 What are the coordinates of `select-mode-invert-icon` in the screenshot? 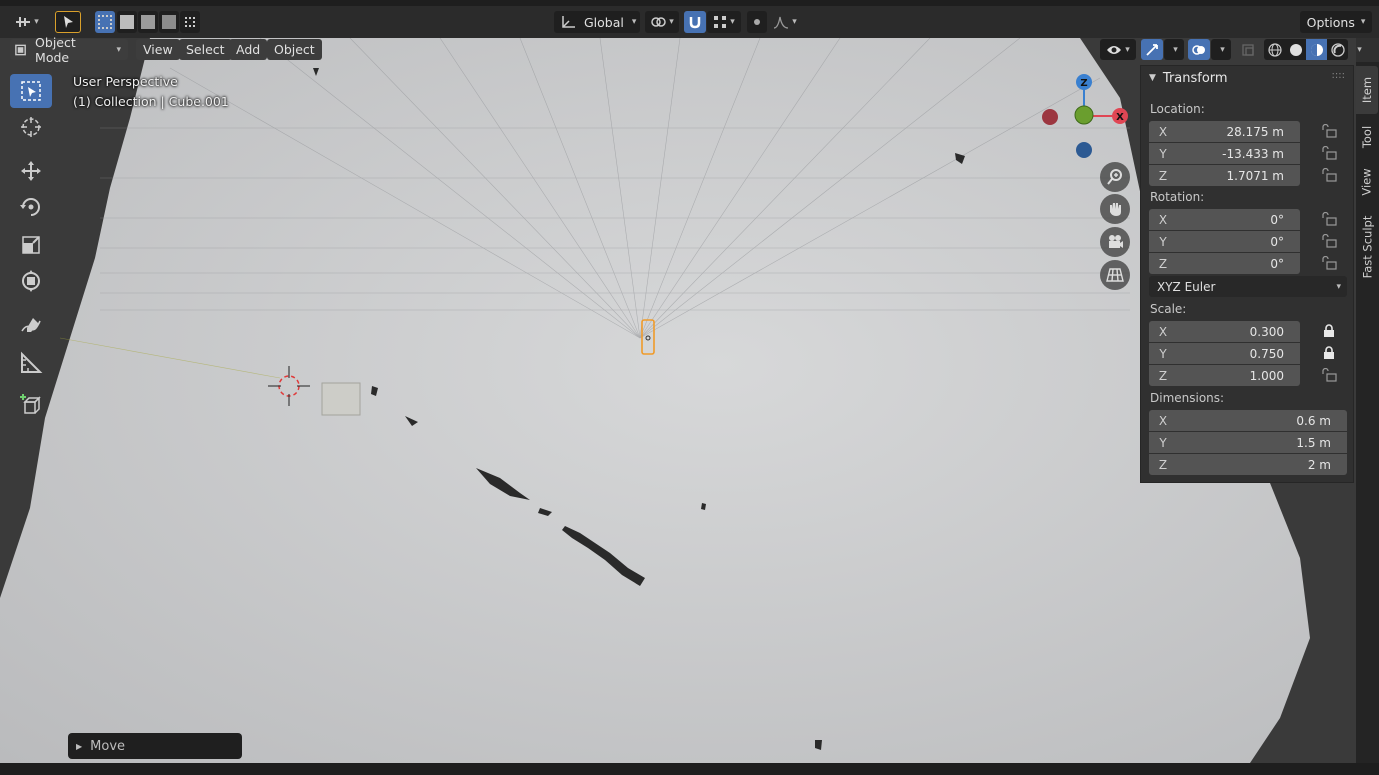 It's located at (169, 22).